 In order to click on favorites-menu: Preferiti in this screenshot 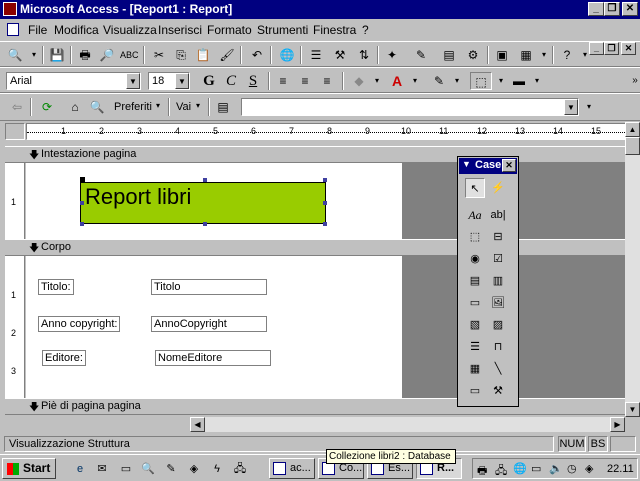, I will do `click(133, 107)`.